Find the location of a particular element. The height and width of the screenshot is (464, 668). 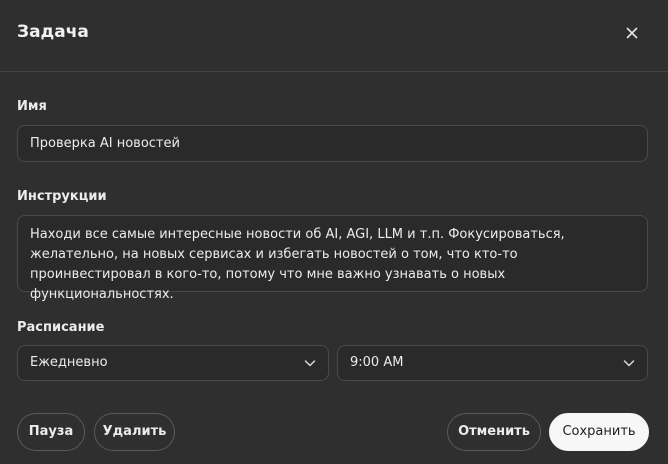

schedule-label: Расписание is located at coordinates (61, 327).